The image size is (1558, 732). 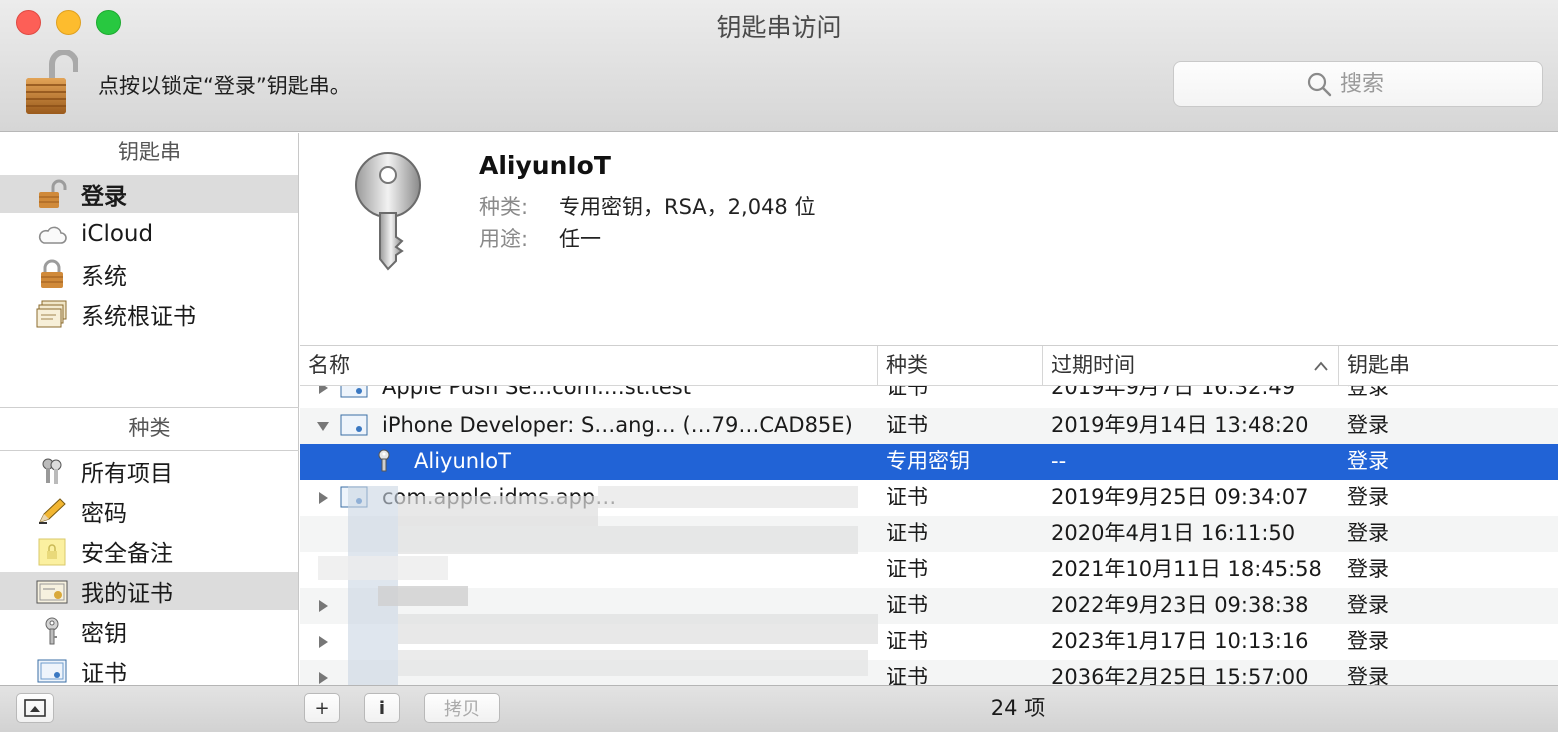 What do you see at coordinates (104, 514) in the screenshot?
I see `sidebar-item-label: 密码` at bounding box center [104, 514].